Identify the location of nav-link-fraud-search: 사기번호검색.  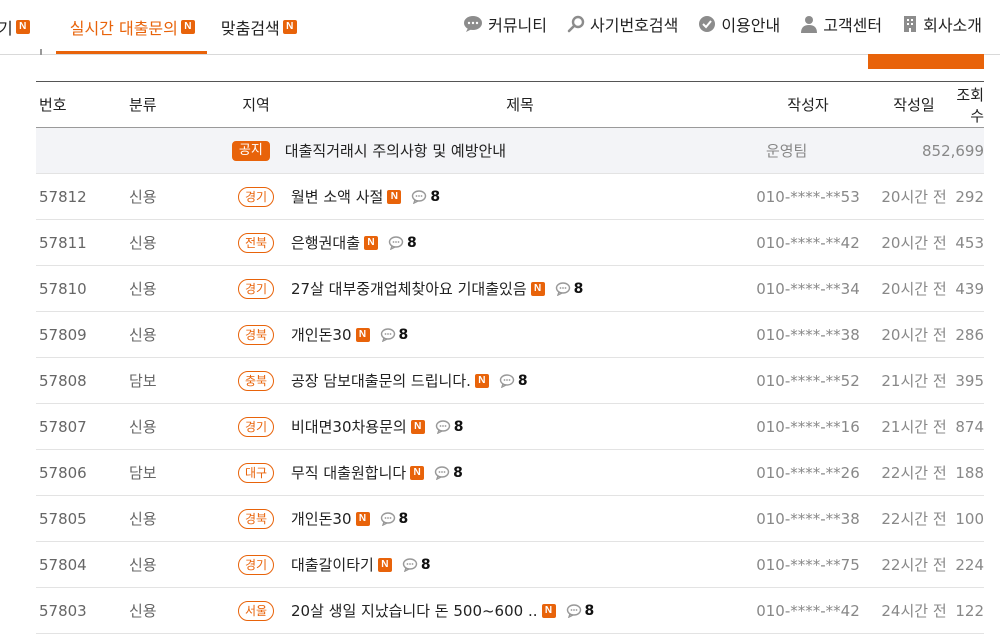
(622, 24).